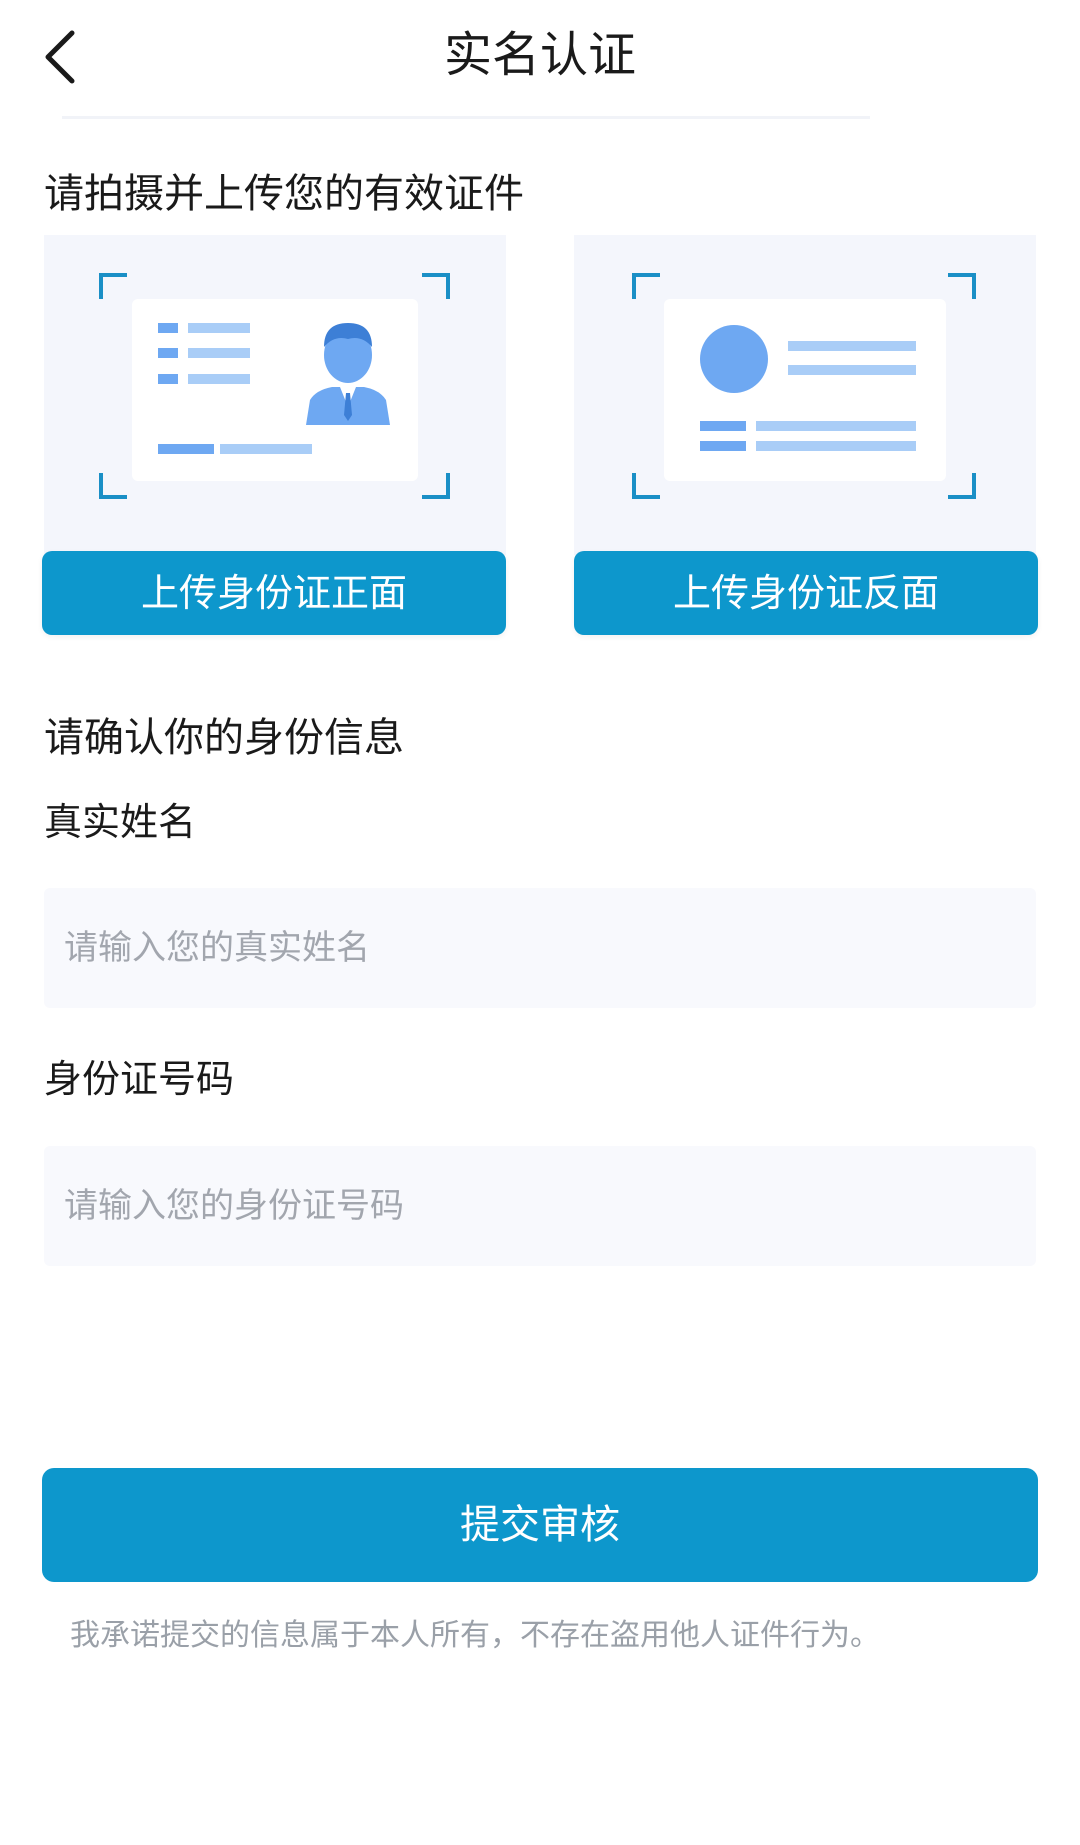 The height and width of the screenshot is (1845, 1080). I want to click on id-card-front-illustration, so click(274, 386).